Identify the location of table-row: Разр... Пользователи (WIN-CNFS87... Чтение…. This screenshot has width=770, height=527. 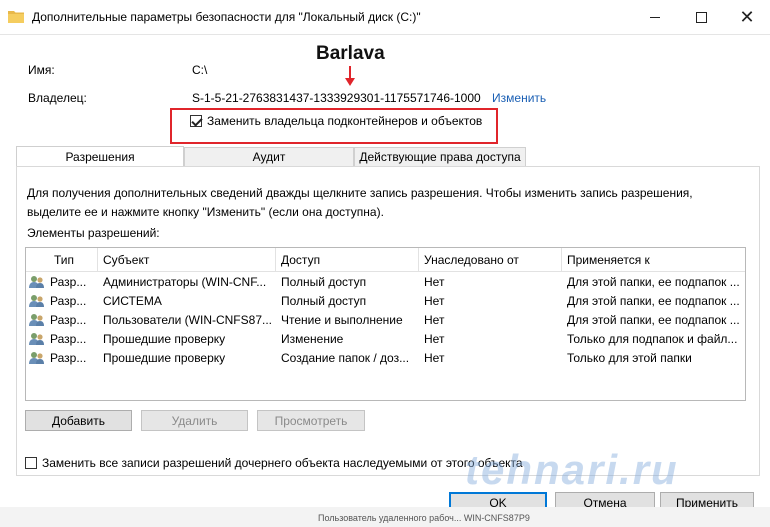
(385, 319).